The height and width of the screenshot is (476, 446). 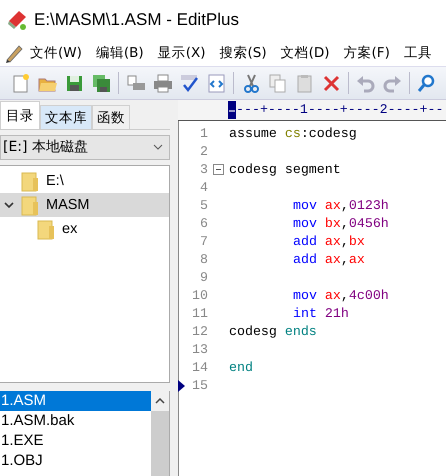 I want to click on line-number: 11, so click(x=200, y=313).